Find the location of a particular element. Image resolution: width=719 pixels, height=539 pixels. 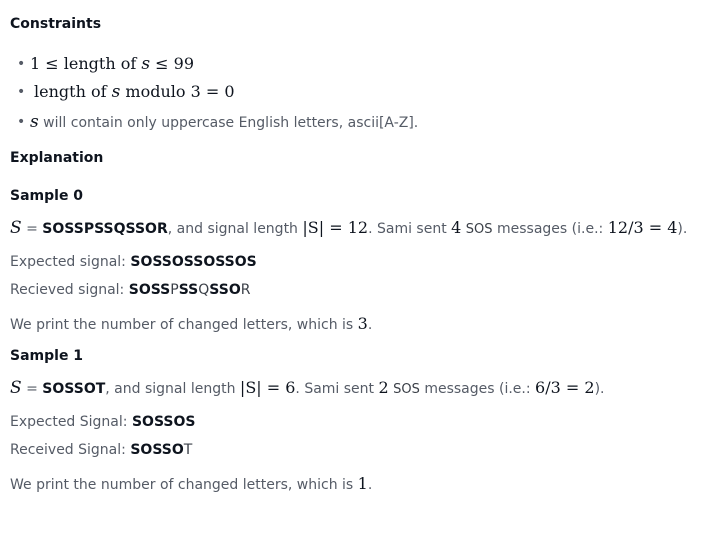

sample-1-received: Received Signal: SOSSOT is located at coordinates (101, 450).